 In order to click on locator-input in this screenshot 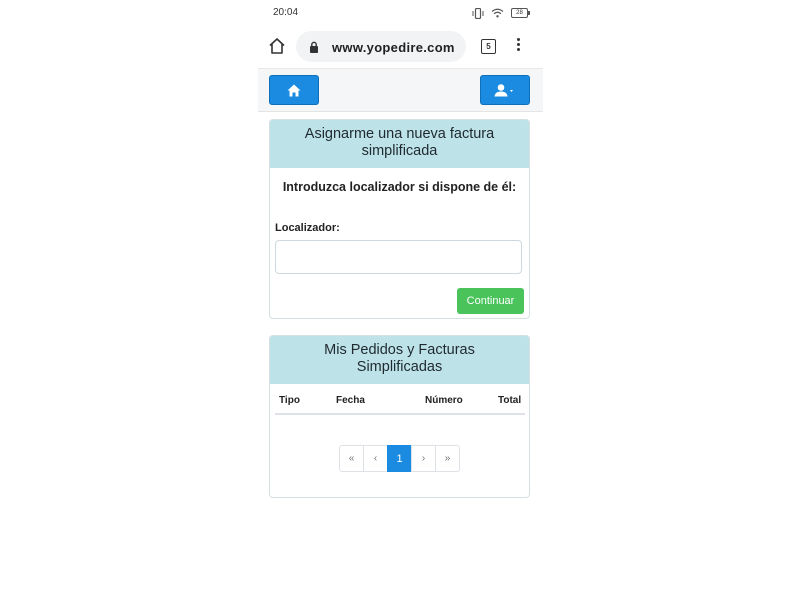, I will do `click(398, 257)`.